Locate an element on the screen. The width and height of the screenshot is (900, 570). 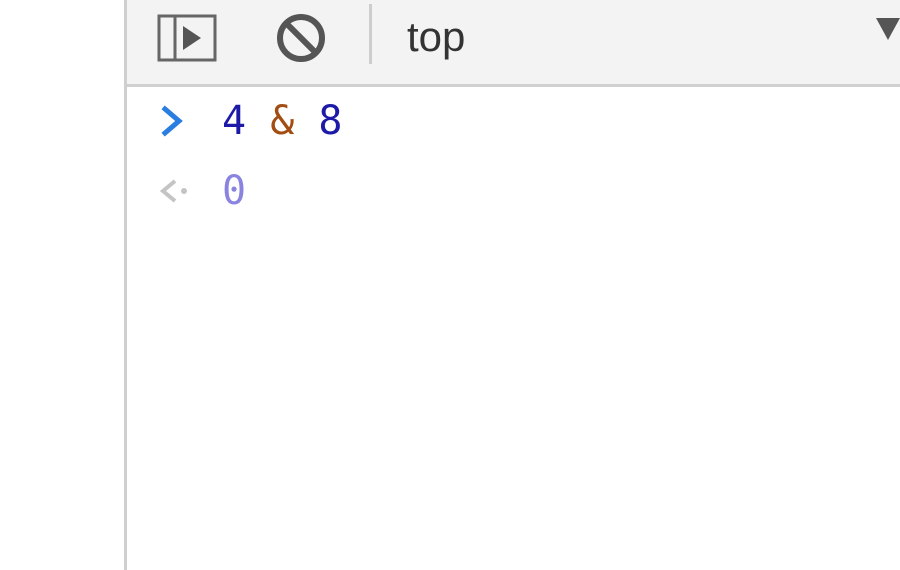
bitwise-and-operator: & is located at coordinates (282, 121).